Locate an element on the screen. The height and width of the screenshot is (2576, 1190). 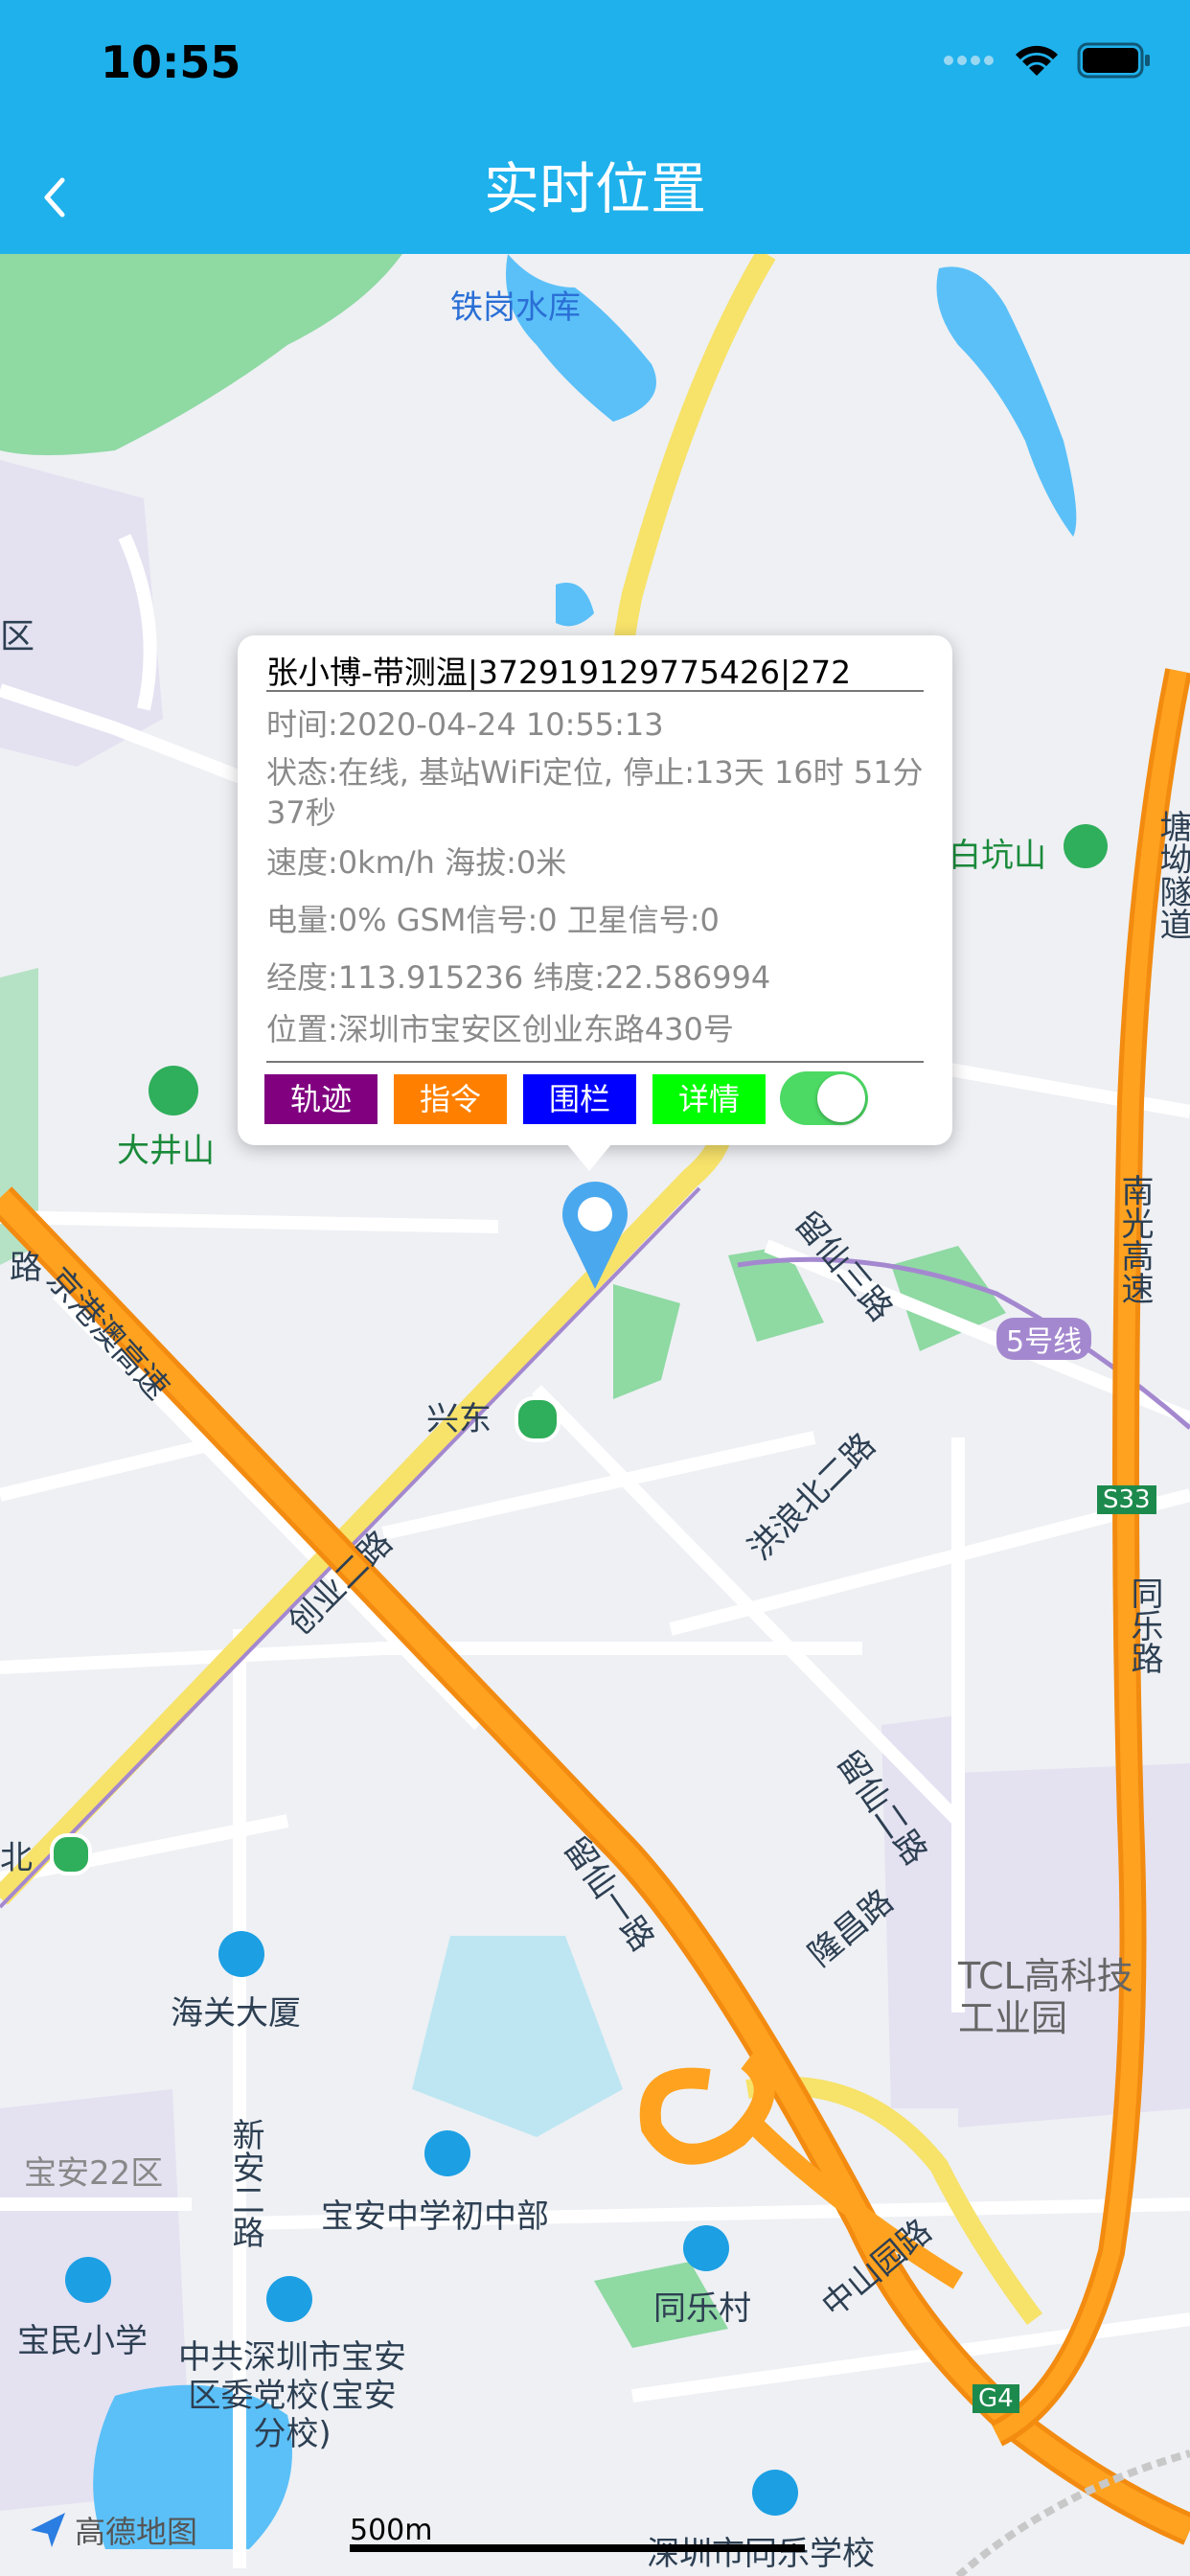
status-time: 10:55 is located at coordinates (171, 62).